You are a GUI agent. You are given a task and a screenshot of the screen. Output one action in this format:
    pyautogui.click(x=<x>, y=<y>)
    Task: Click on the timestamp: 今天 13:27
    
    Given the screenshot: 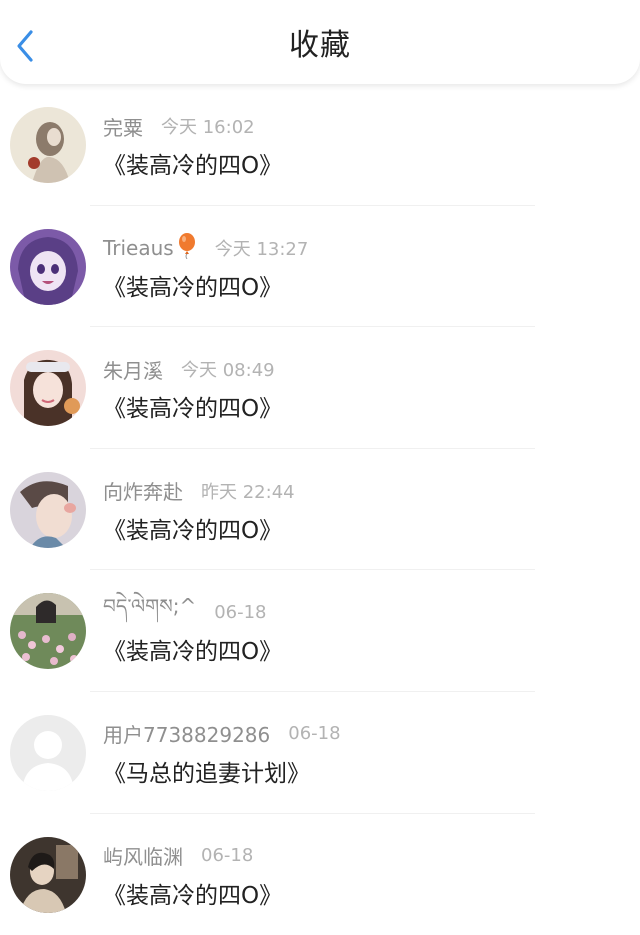 What is the action you would take?
    pyautogui.click(x=261, y=249)
    